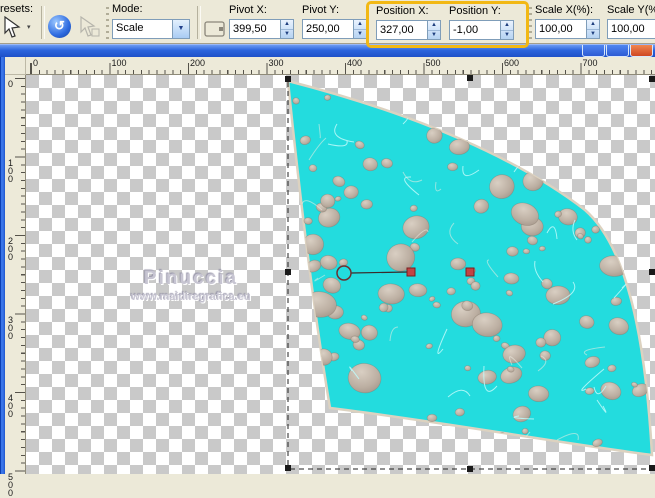 The width and height of the screenshot is (655, 498). What do you see at coordinates (652, 468) in the screenshot?
I see `handle-bottom-right` at bounding box center [652, 468].